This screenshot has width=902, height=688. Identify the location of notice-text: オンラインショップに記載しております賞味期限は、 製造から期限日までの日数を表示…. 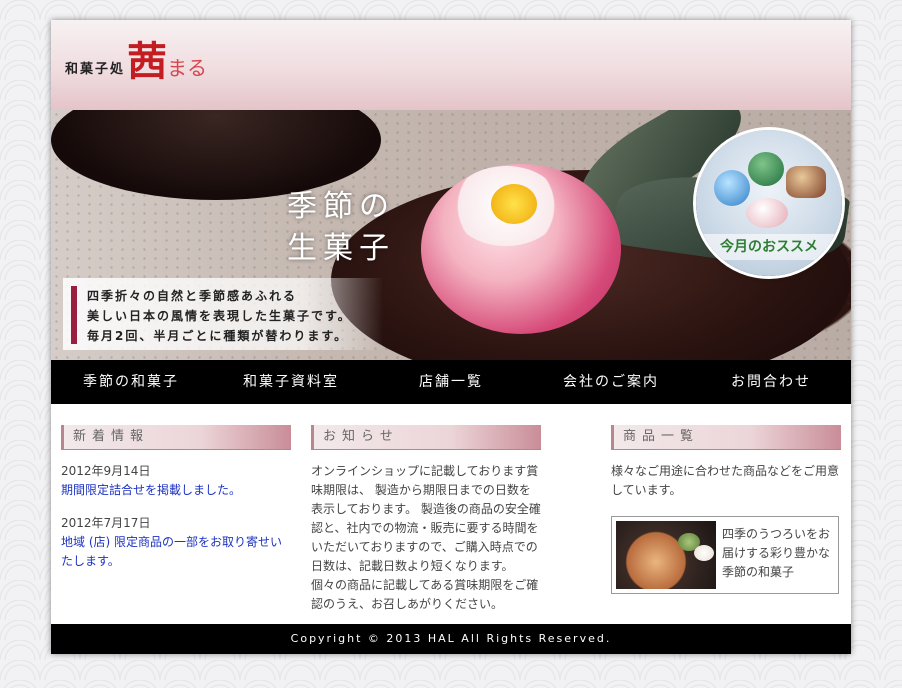
(426, 537).